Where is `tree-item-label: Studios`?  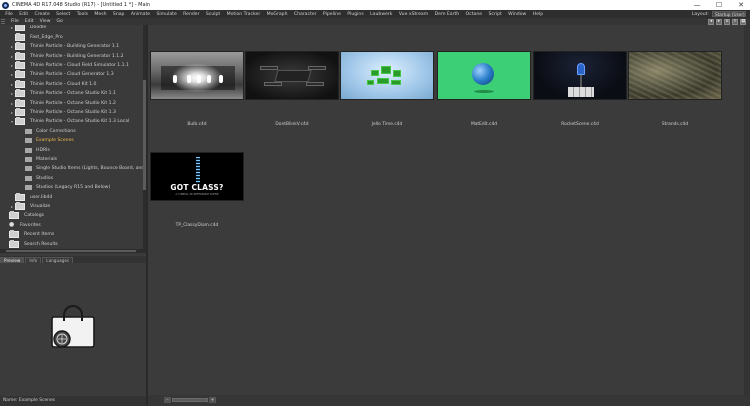 tree-item-label: Studios is located at coordinates (45, 178).